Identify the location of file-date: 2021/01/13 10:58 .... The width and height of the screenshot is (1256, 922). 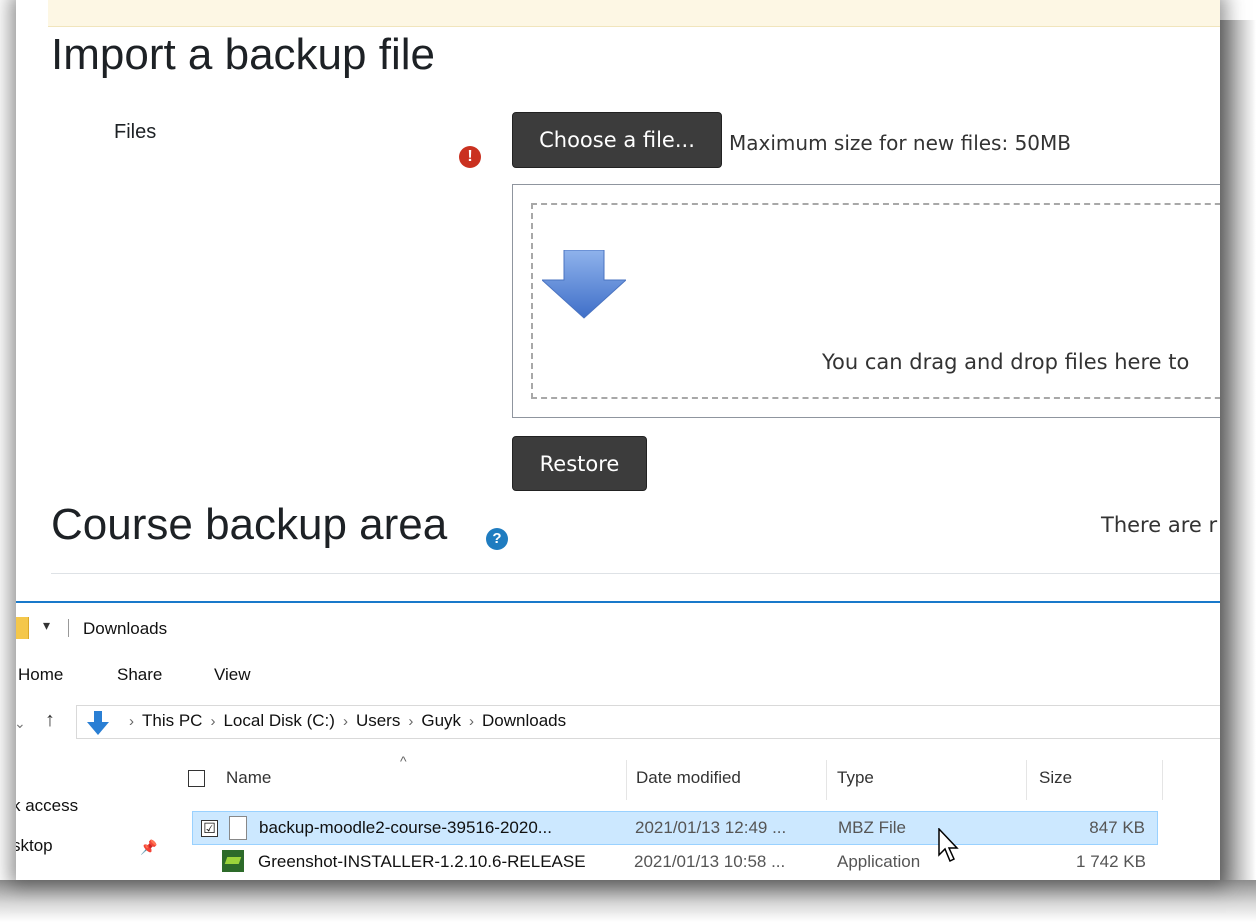
(710, 861).